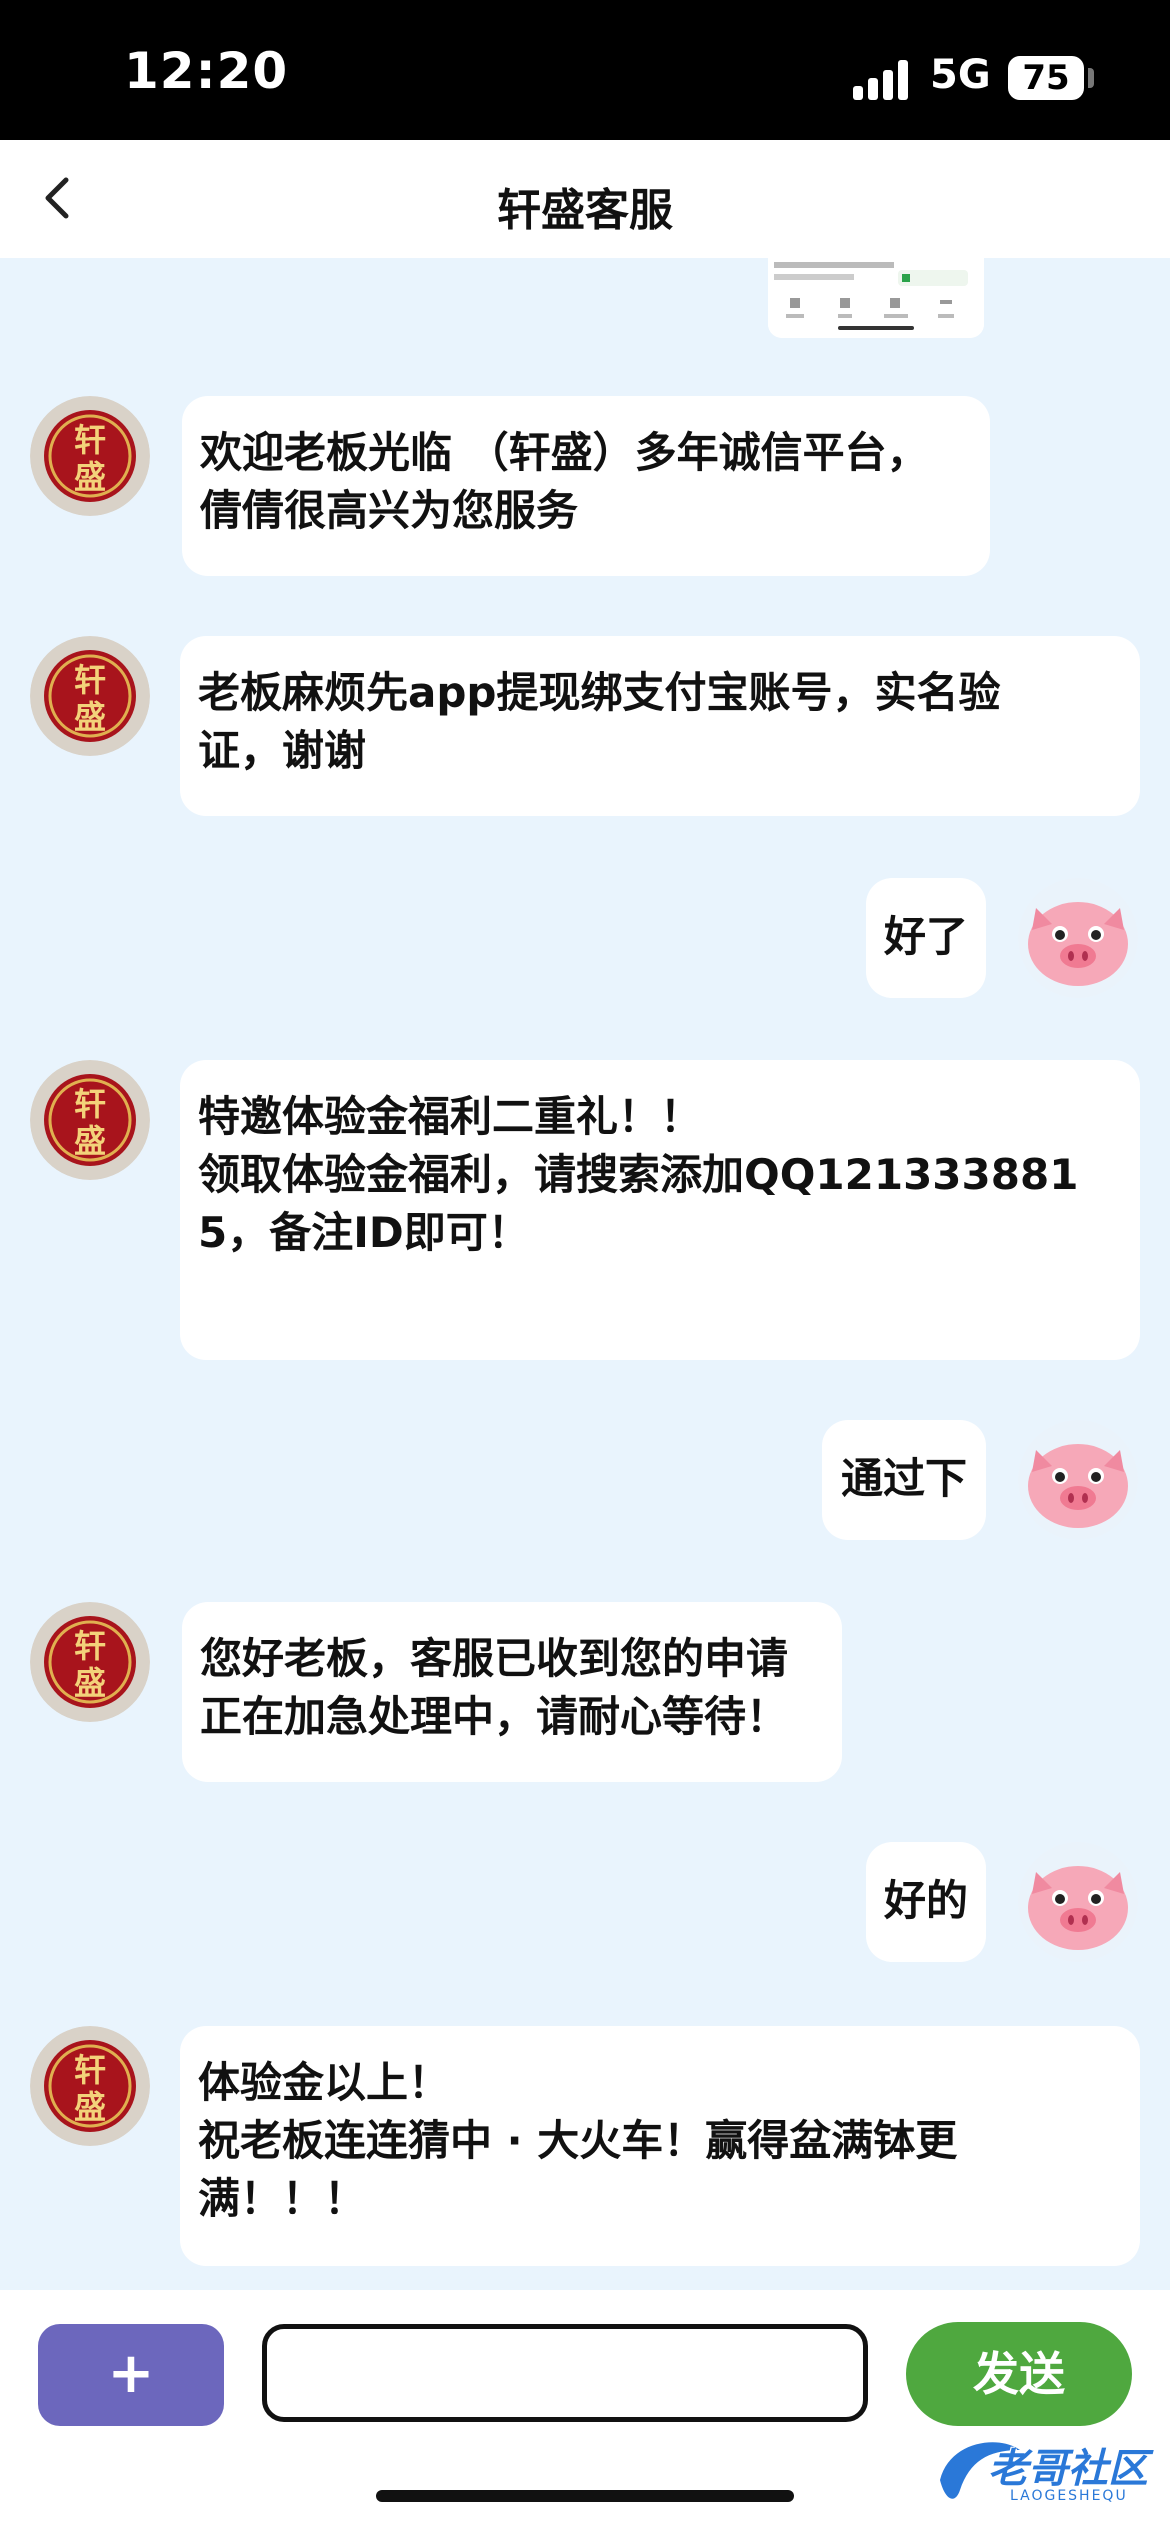 This screenshot has height=2532, width=1170. I want to click on message-bubble-agent: 您好老板，客服已收到您的申请 正在加急处理中，请耐心等待！, so click(512, 1692).